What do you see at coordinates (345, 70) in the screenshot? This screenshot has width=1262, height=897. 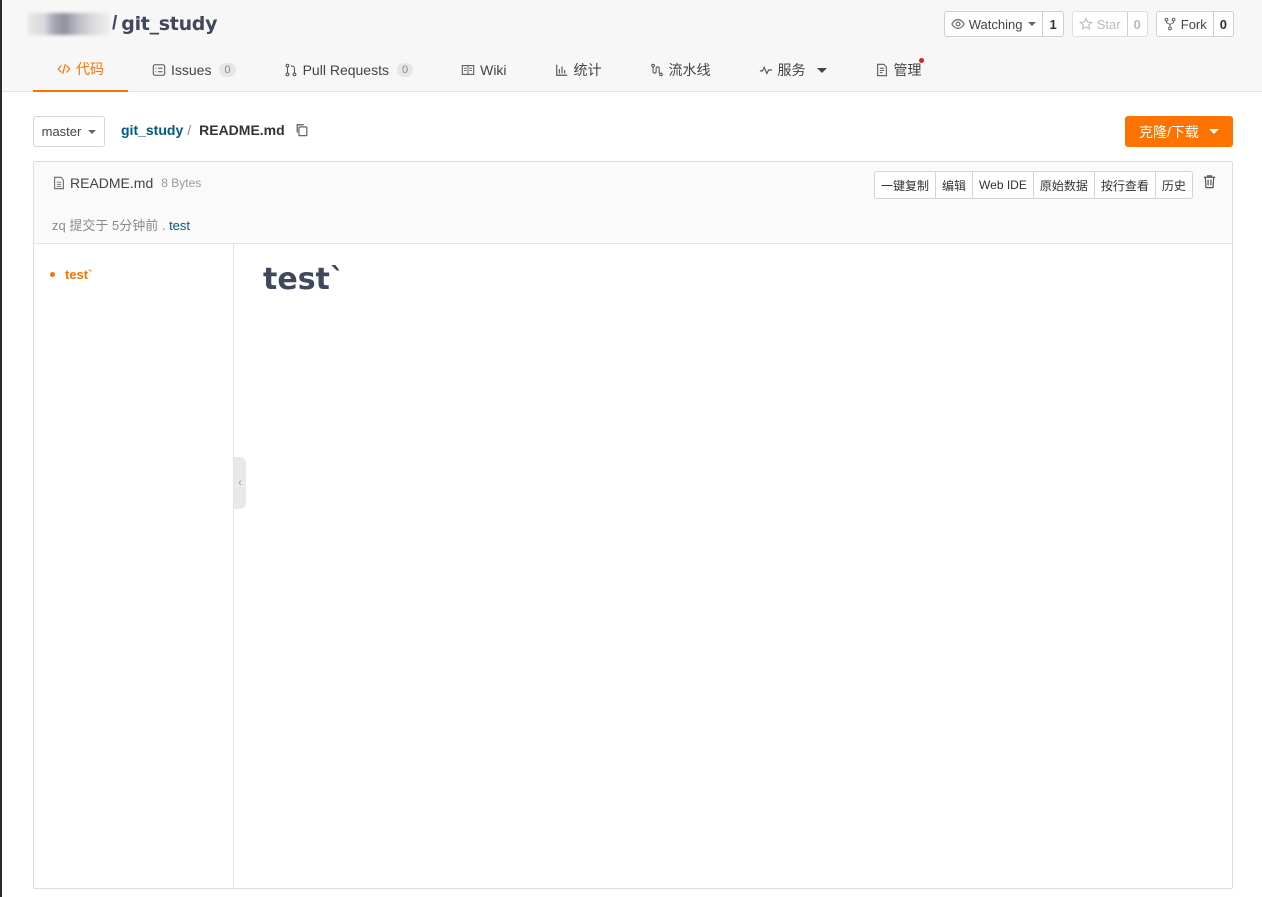 I see `tab-label: Pull Requests` at bounding box center [345, 70].